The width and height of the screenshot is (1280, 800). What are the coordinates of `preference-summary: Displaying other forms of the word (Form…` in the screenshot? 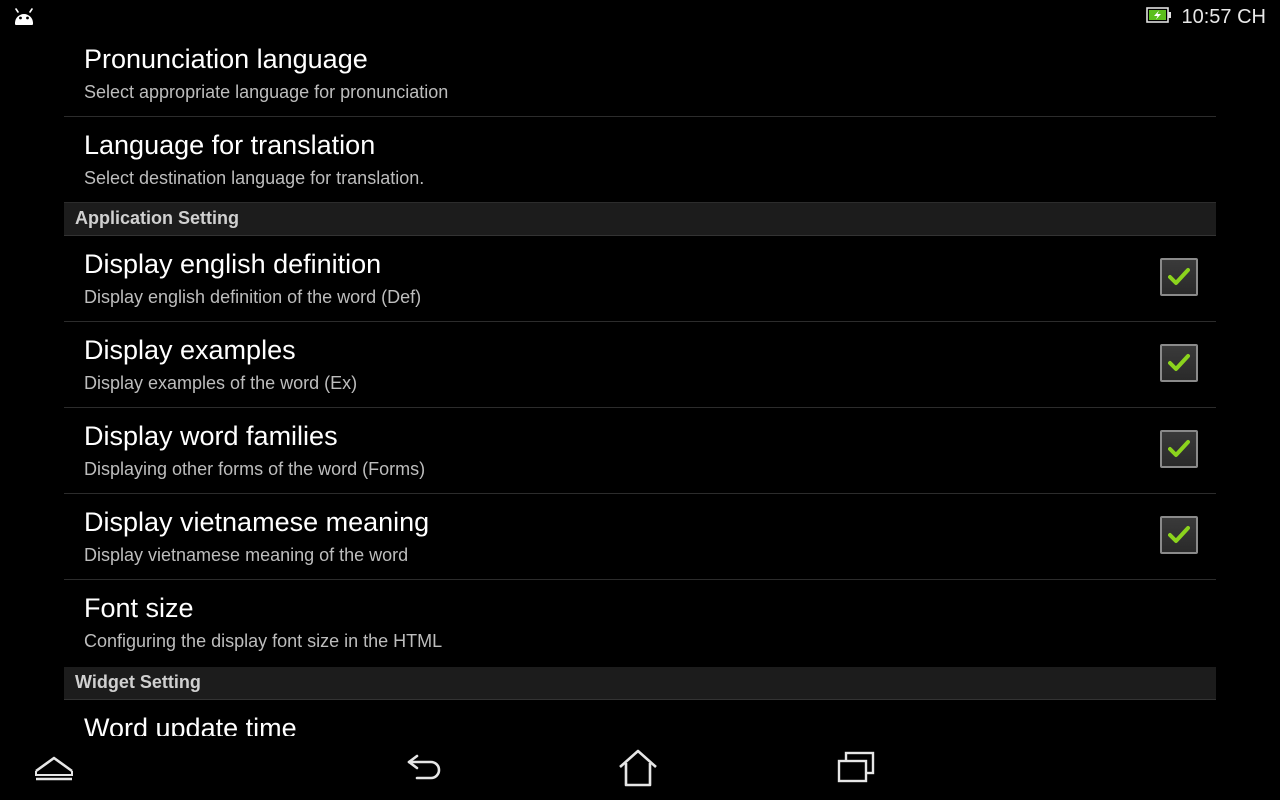 It's located at (255, 469).